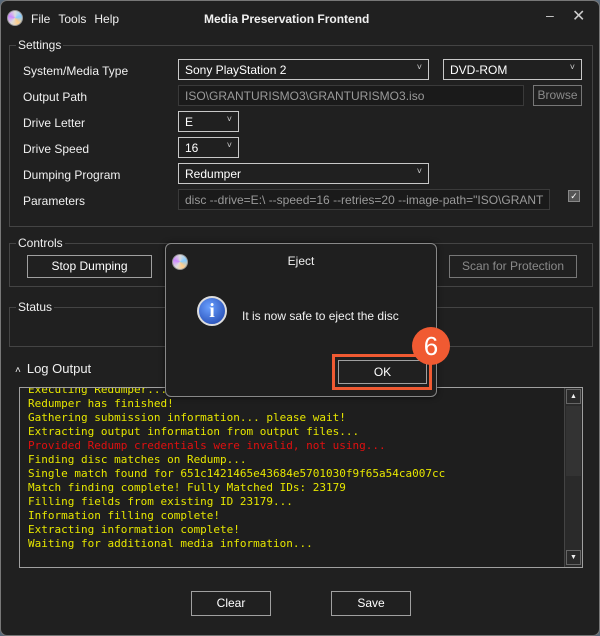 The width and height of the screenshot is (600, 636). I want to click on scroll-thumb, so click(573, 441).